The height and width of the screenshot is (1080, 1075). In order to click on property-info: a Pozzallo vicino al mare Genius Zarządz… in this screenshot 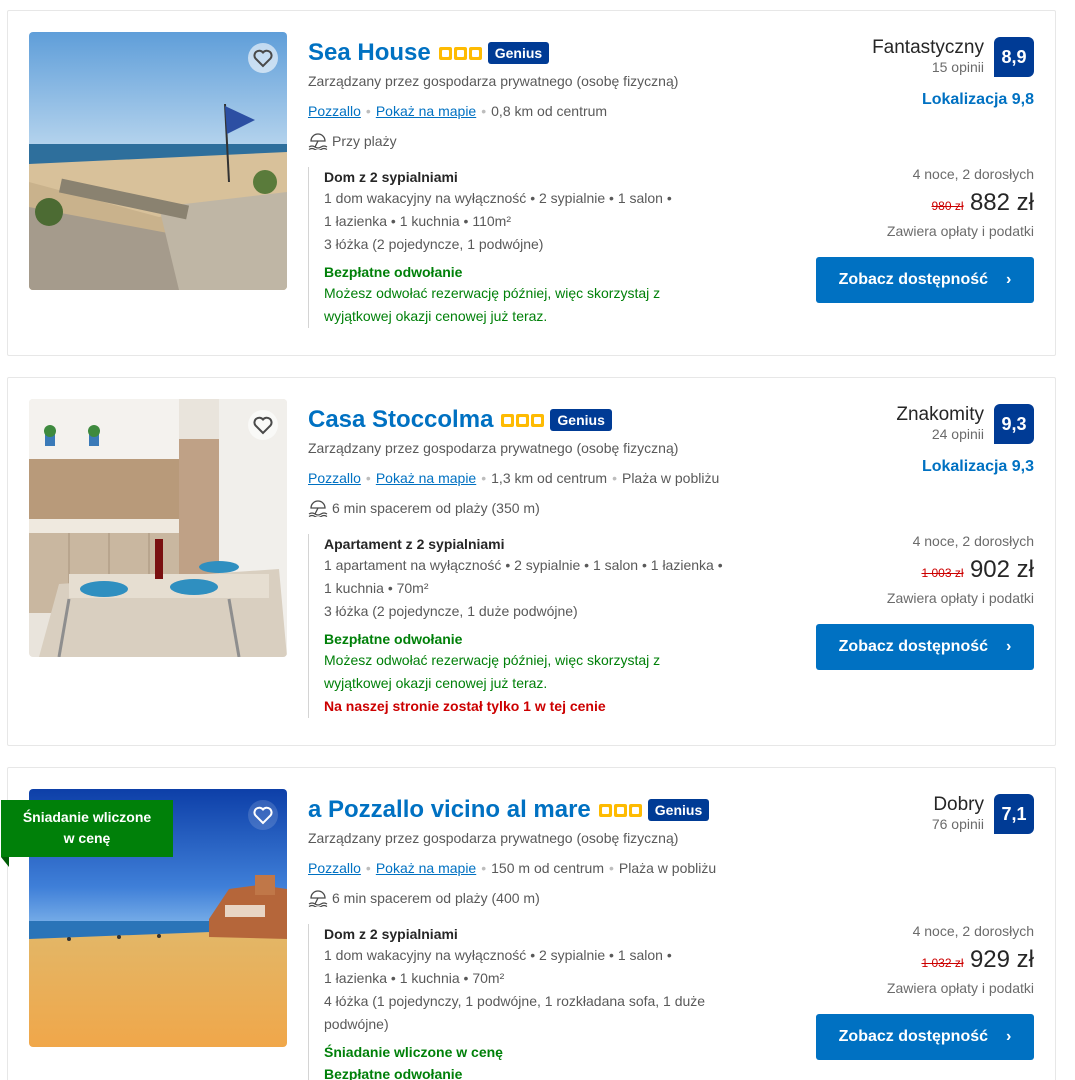, I will do `click(548, 851)`.